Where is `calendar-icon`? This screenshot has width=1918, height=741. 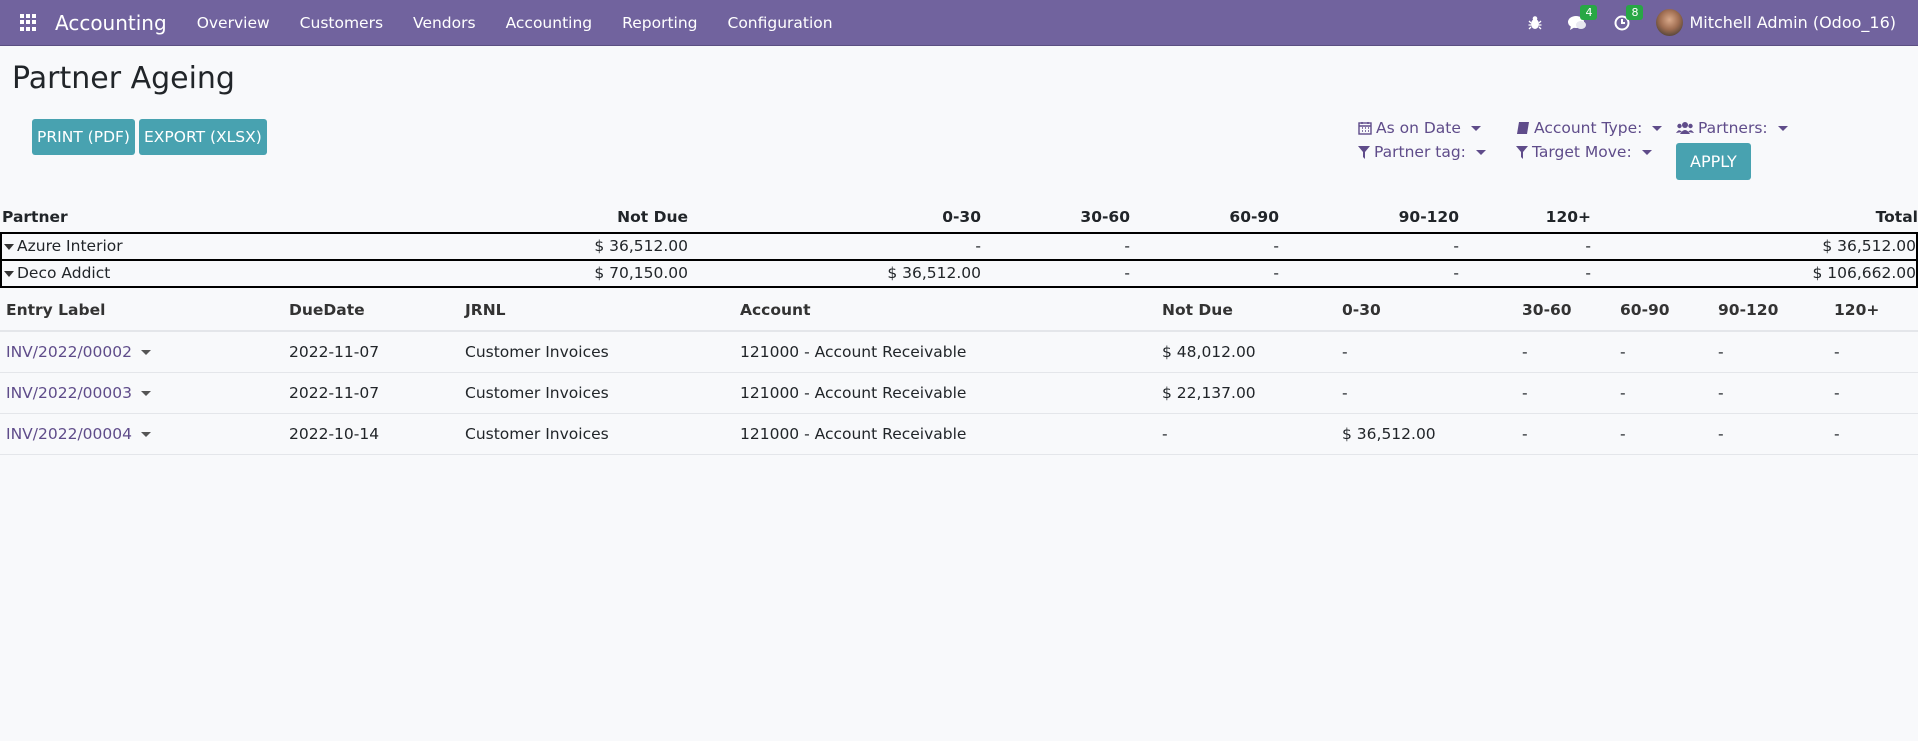 calendar-icon is located at coordinates (1365, 128).